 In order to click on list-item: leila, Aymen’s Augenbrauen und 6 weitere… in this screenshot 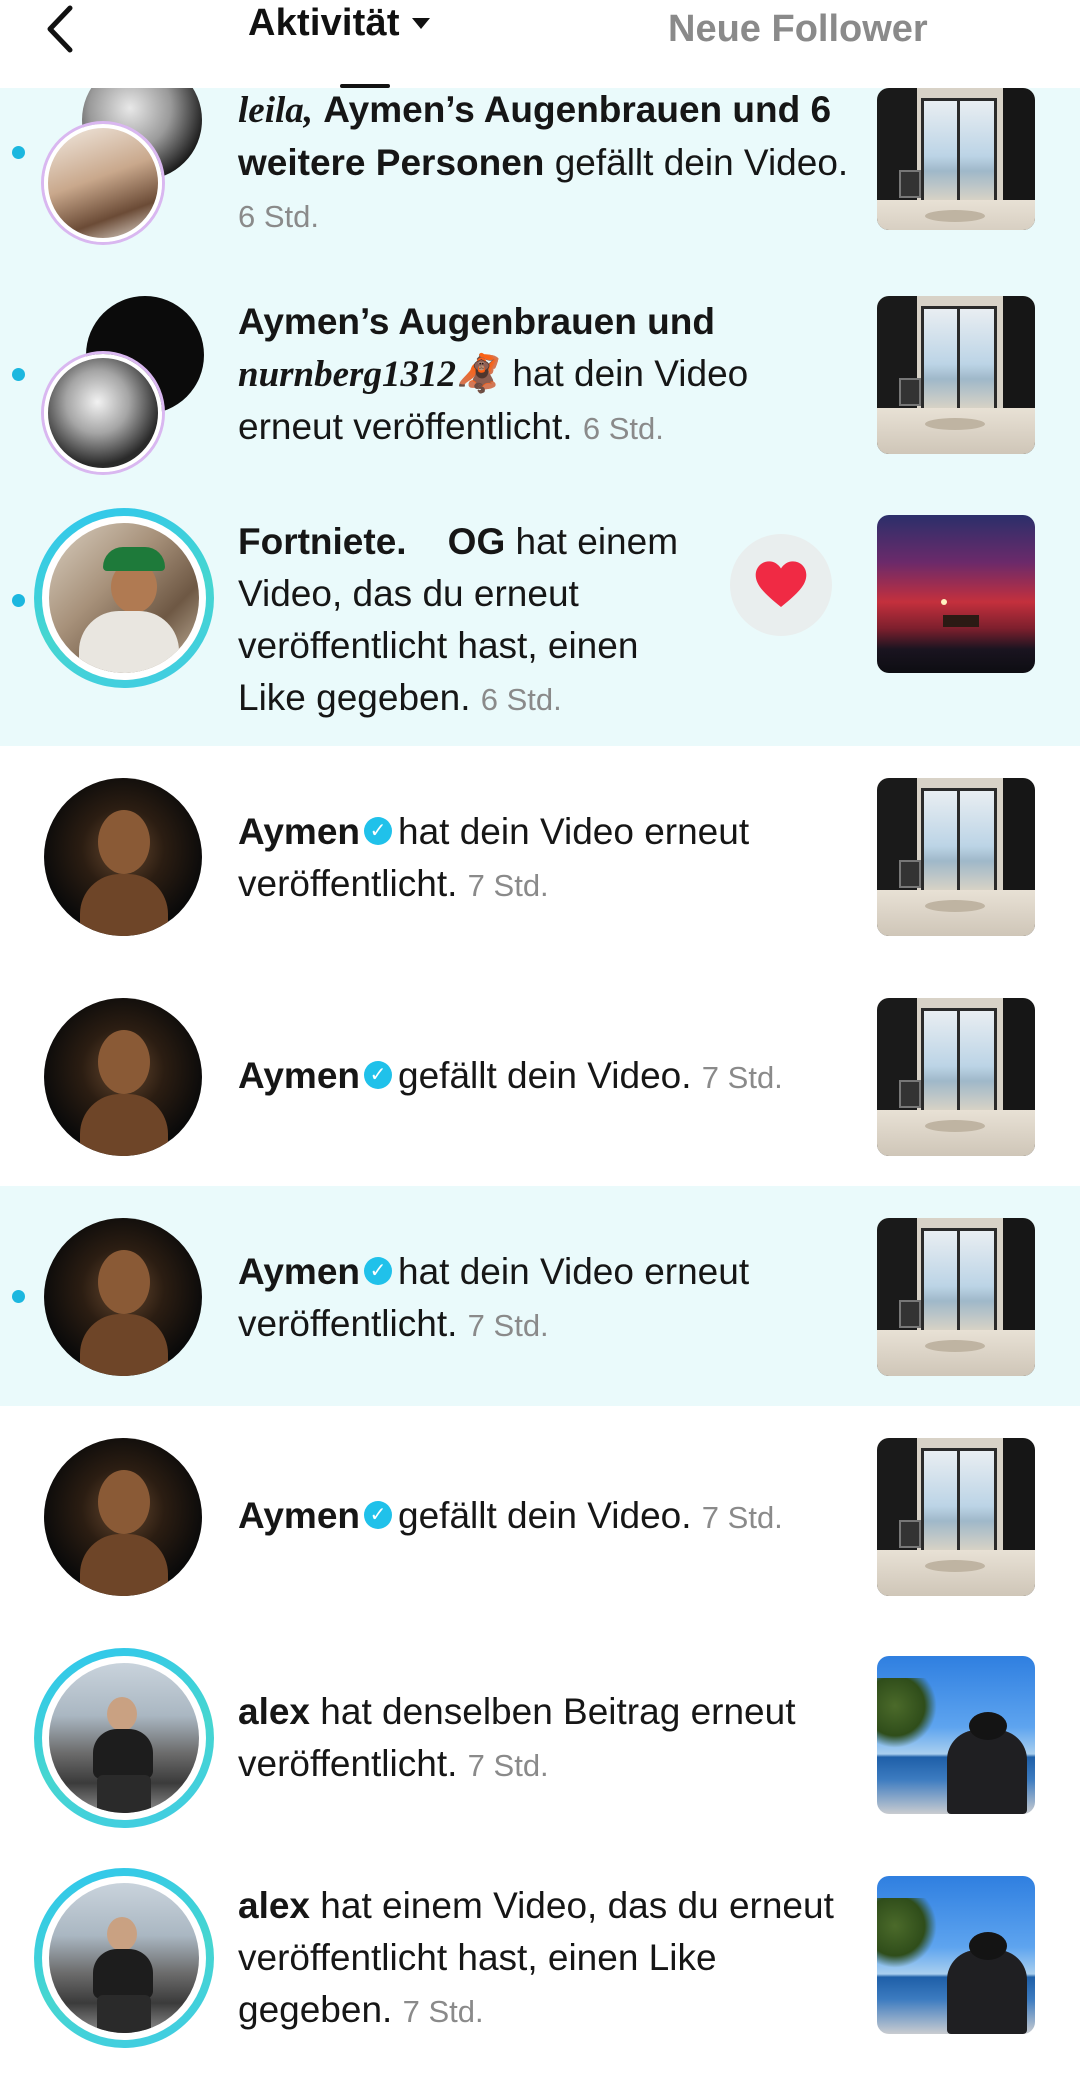, I will do `click(540, 158)`.